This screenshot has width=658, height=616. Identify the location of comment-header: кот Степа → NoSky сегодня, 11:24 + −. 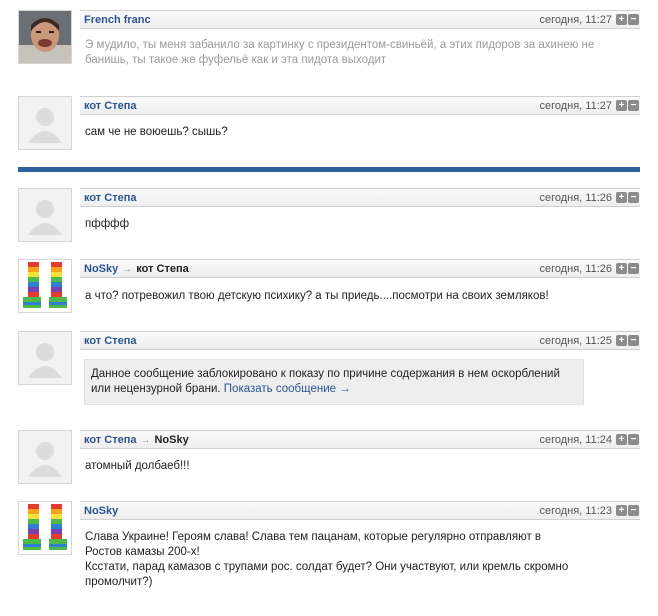
(360, 439).